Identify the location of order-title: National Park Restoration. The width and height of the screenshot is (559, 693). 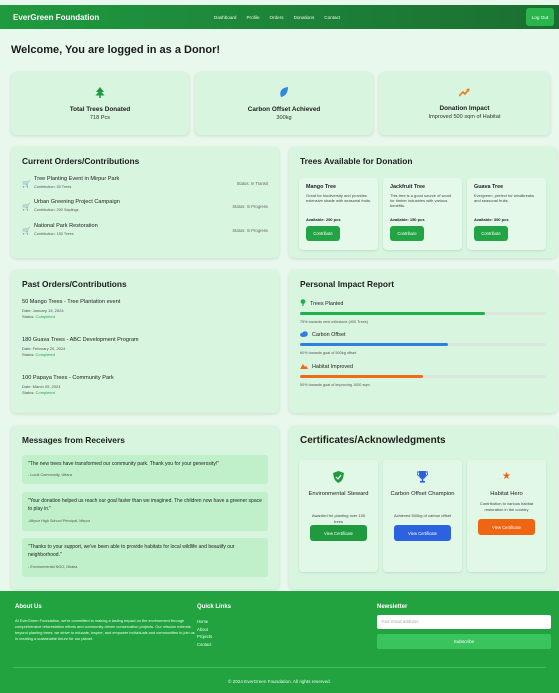
(66, 226).